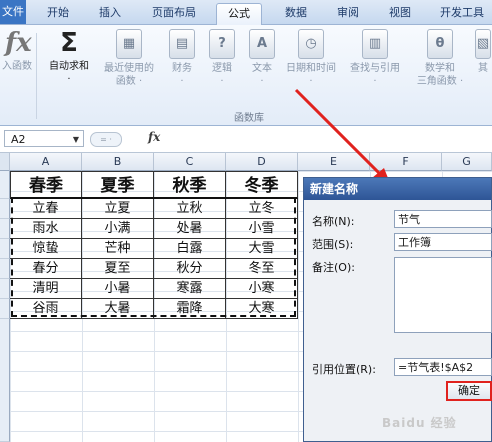 This screenshot has height=442, width=492. Describe the element at coordinates (375, 44) in the screenshot. I see `lookup-book-icon: ▥` at that location.